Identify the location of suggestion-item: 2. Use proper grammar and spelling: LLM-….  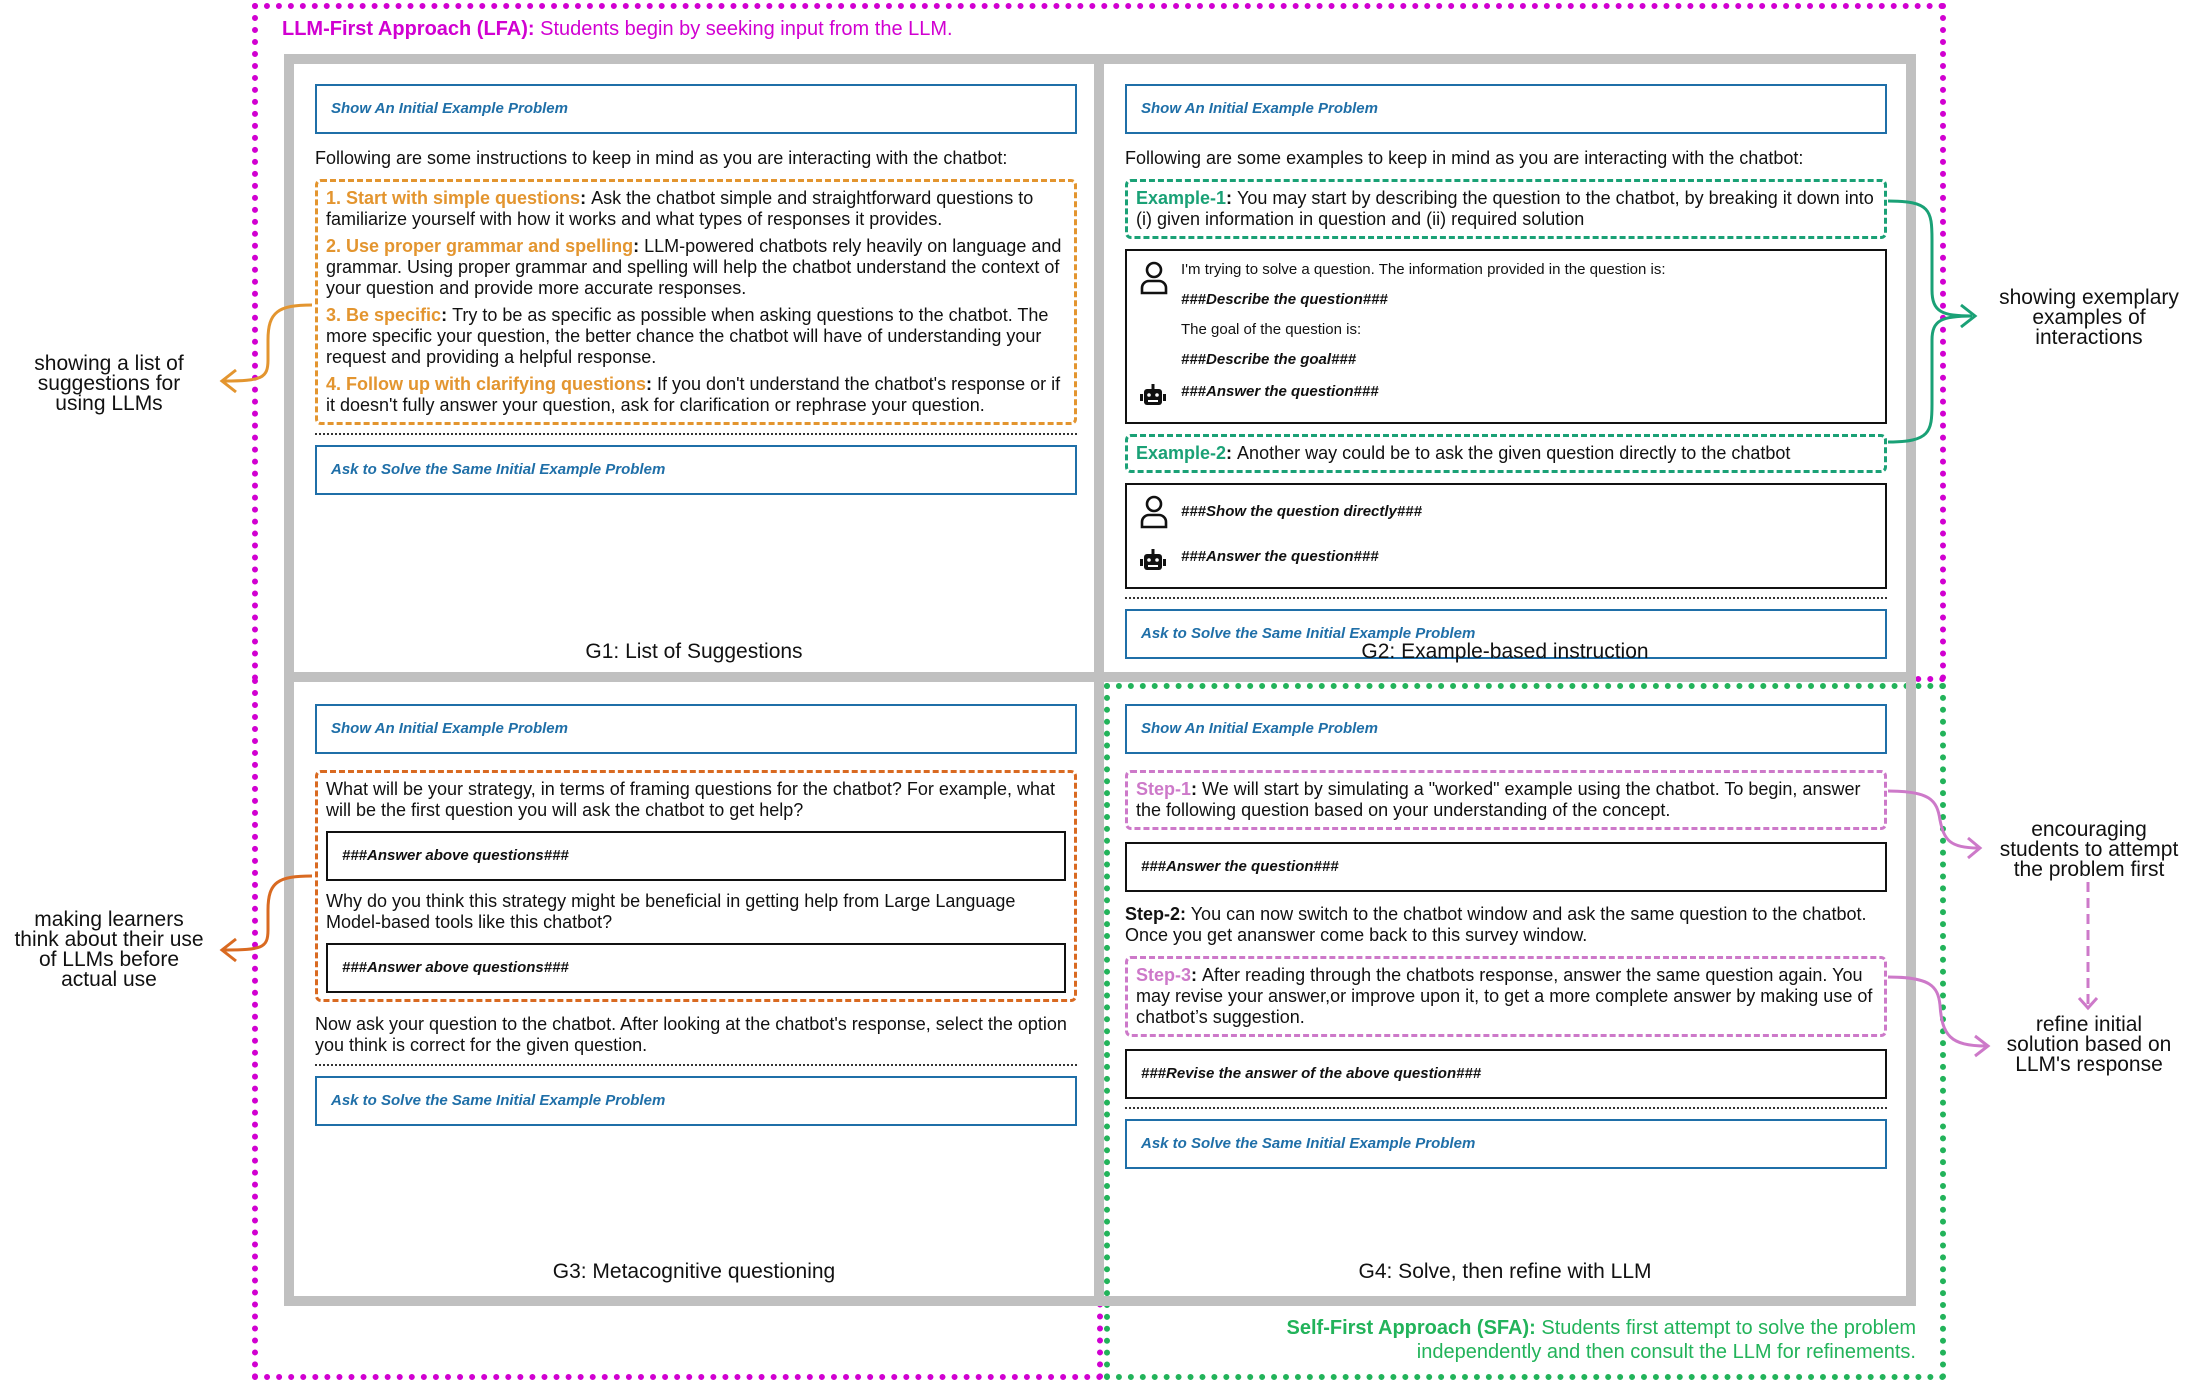
(694, 267).